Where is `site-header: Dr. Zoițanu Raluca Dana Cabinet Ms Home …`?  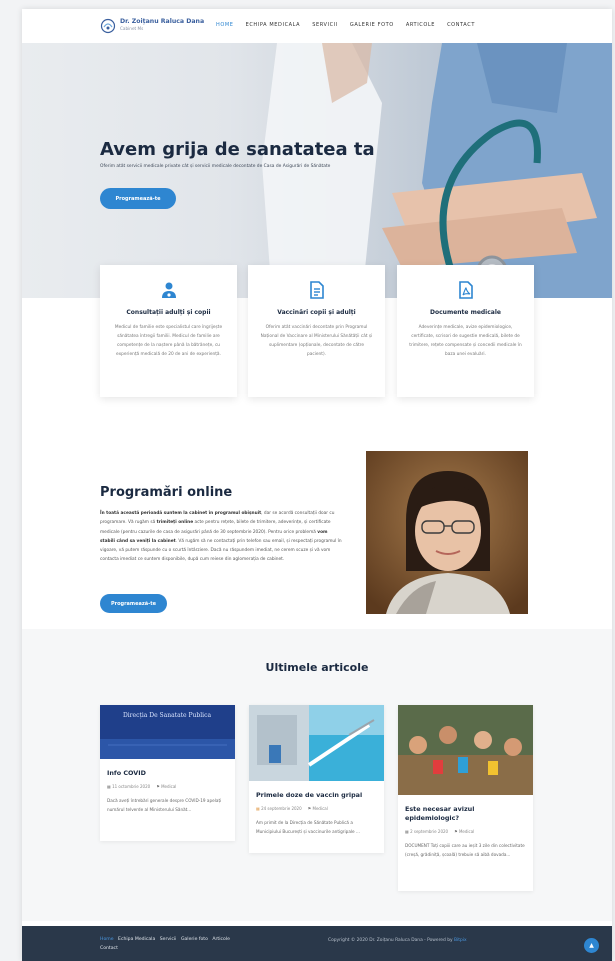 site-header: Dr. Zoițanu Raluca Dana Cabinet Ms Home … is located at coordinates (317, 26).